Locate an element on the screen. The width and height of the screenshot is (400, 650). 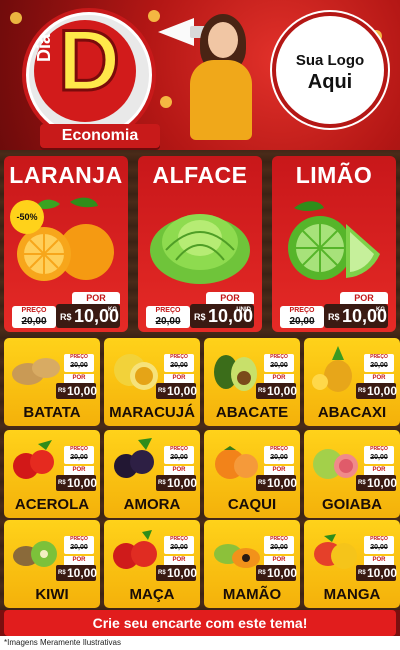
cta-banner: Crie seu encarte com este tema! is located at coordinates (200, 623).